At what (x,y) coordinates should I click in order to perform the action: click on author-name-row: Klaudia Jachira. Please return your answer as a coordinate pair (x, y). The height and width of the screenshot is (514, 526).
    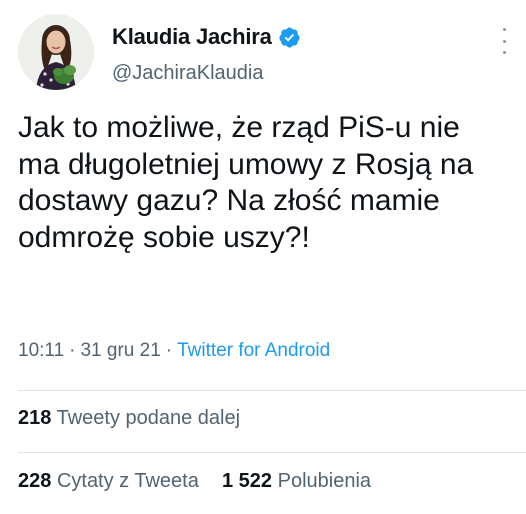
    Looking at the image, I should click on (206, 37).